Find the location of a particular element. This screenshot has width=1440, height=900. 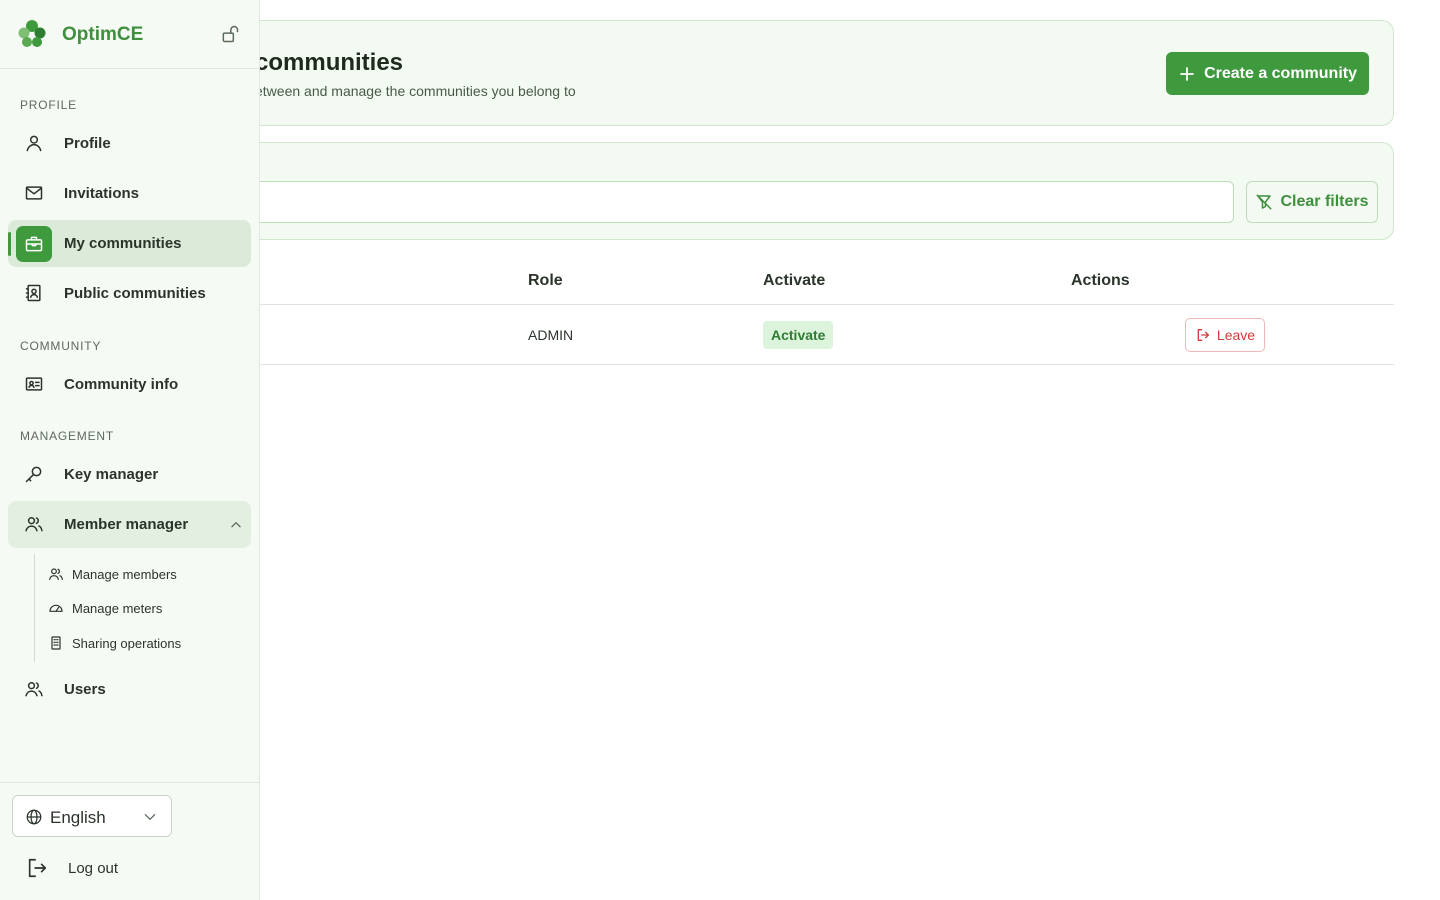

clear-filters-button: Clear filters is located at coordinates (1312, 202).